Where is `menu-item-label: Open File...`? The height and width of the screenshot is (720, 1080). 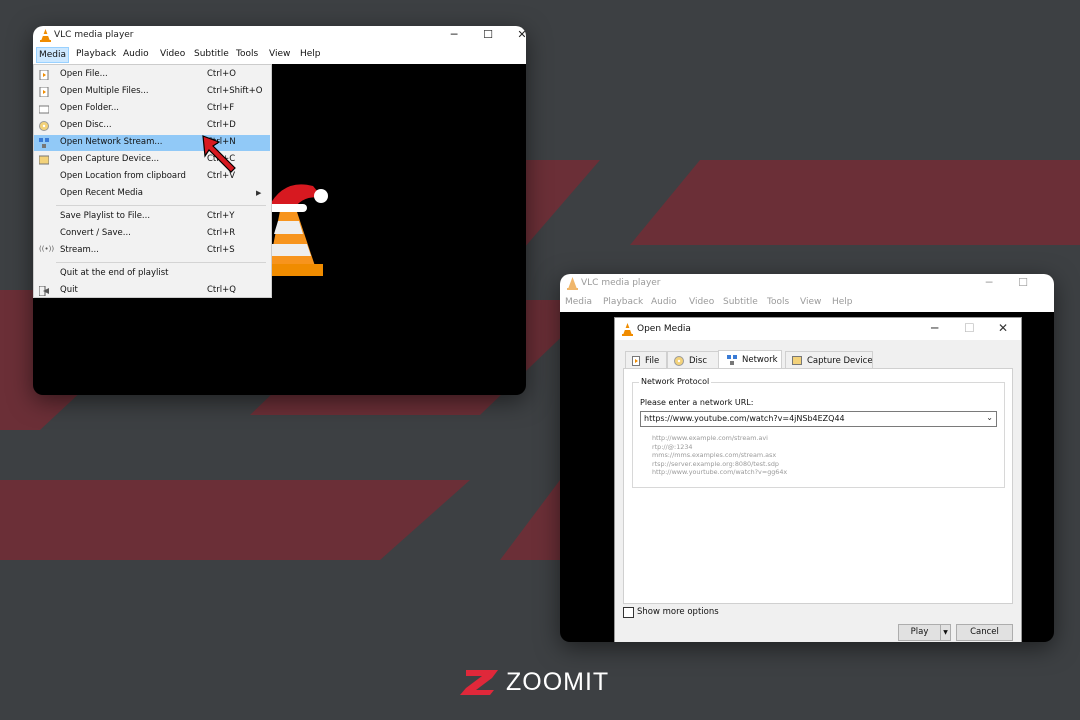
menu-item-label: Open File... is located at coordinates (84, 74).